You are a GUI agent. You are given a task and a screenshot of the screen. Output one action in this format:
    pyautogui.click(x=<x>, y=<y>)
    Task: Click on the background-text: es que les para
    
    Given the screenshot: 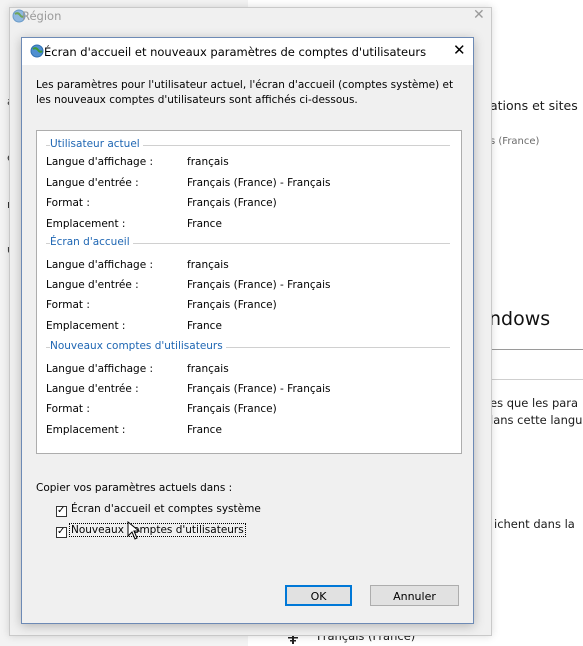 What is the action you would take?
    pyautogui.click(x=534, y=403)
    